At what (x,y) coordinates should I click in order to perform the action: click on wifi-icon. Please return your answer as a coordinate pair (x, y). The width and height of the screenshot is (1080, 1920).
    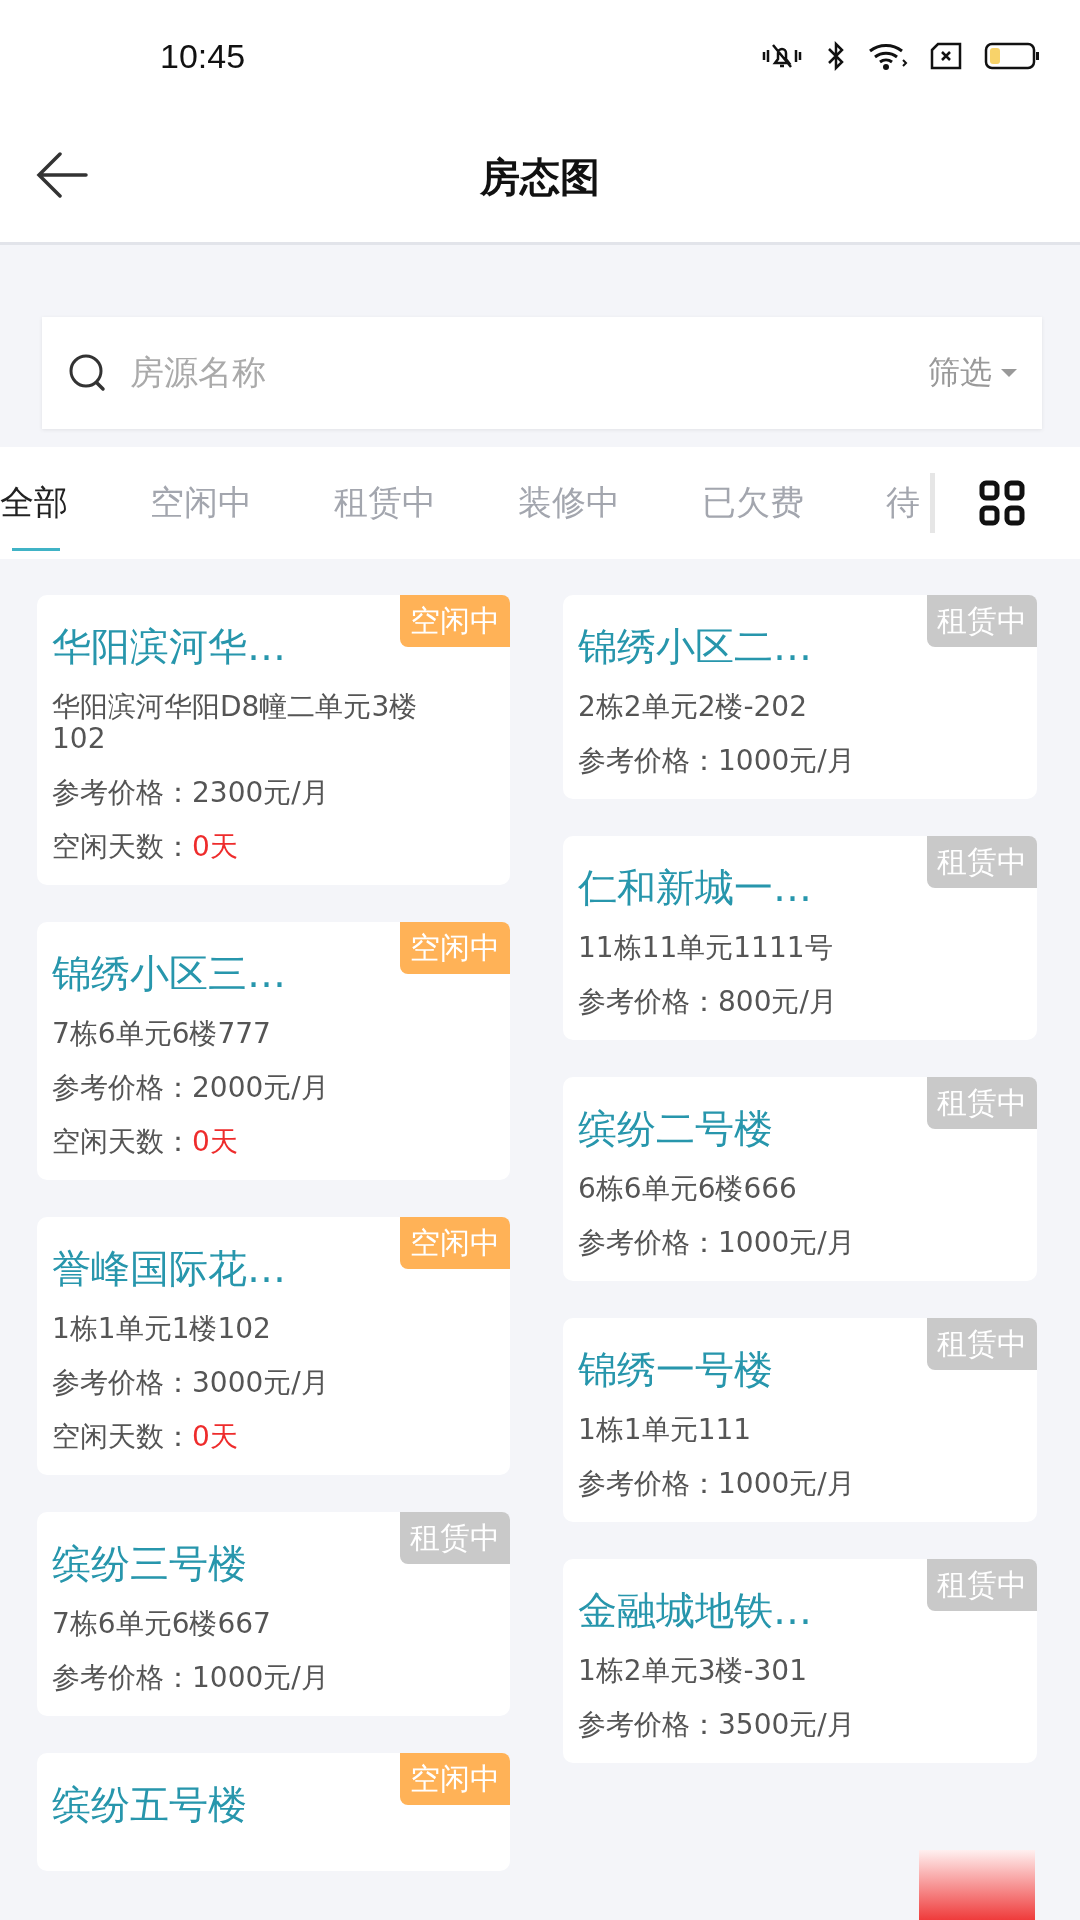
    Looking at the image, I should click on (888, 56).